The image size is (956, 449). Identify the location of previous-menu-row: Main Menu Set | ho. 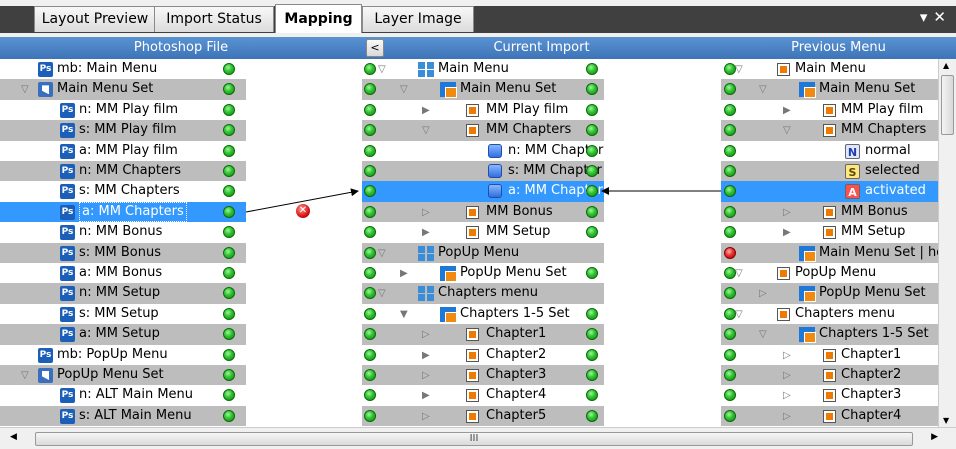
(829, 252).